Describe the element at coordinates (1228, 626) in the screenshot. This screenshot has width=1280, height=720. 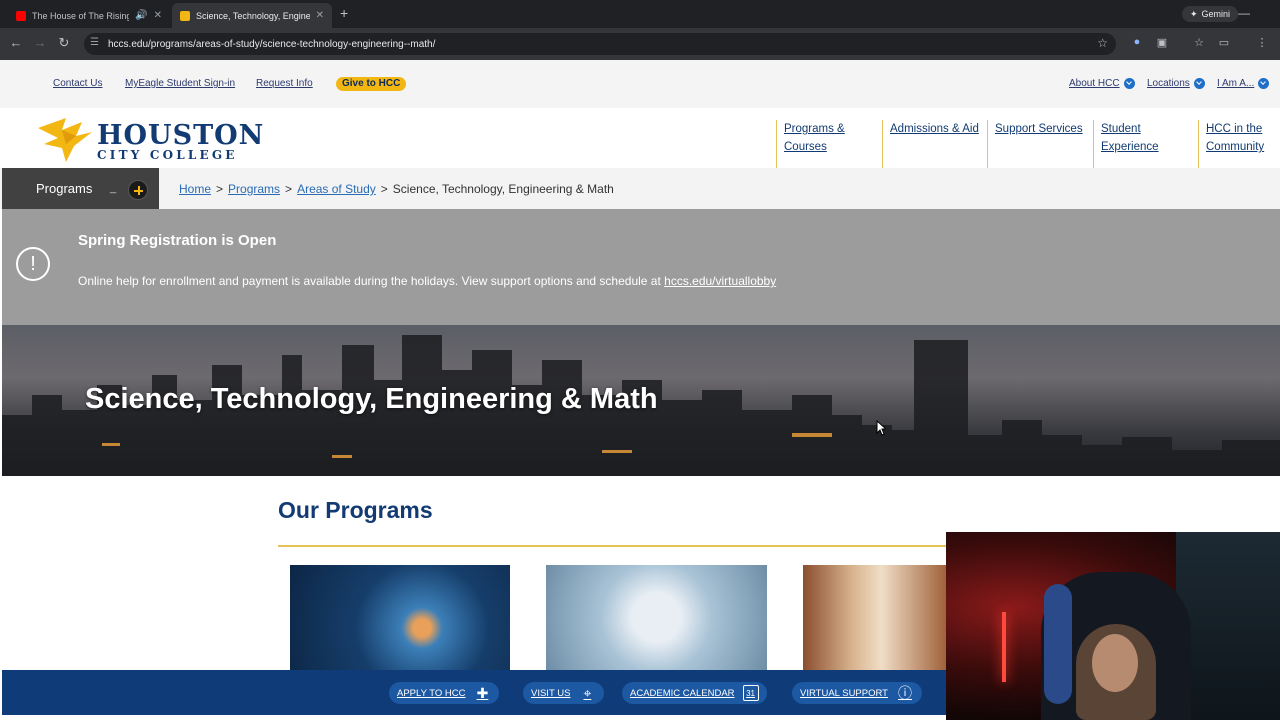
I see `window-background` at that location.